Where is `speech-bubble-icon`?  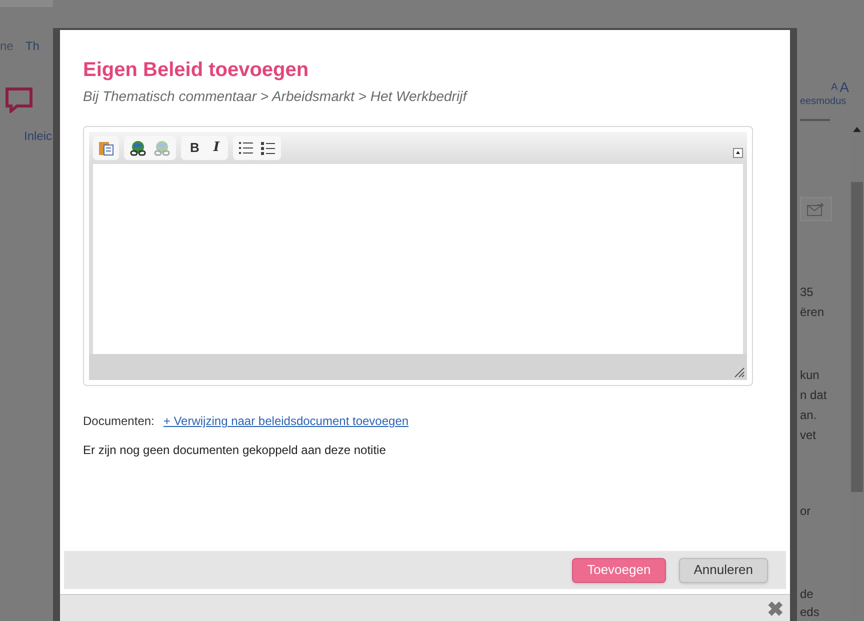
speech-bubble-icon is located at coordinates (19, 100).